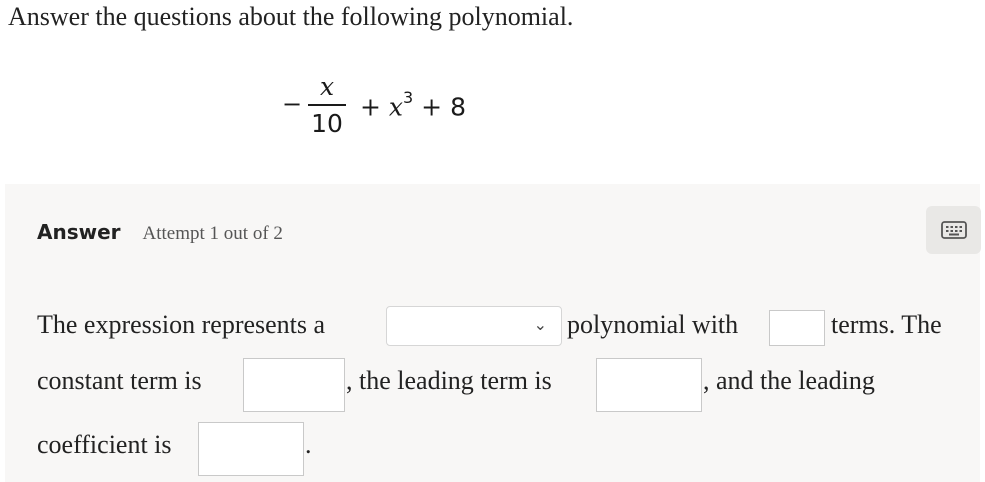  What do you see at coordinates (474, 326) in the screenshot?
I see `polynomial-type-dropdown: ⌄` at bounding box center [474, 326].